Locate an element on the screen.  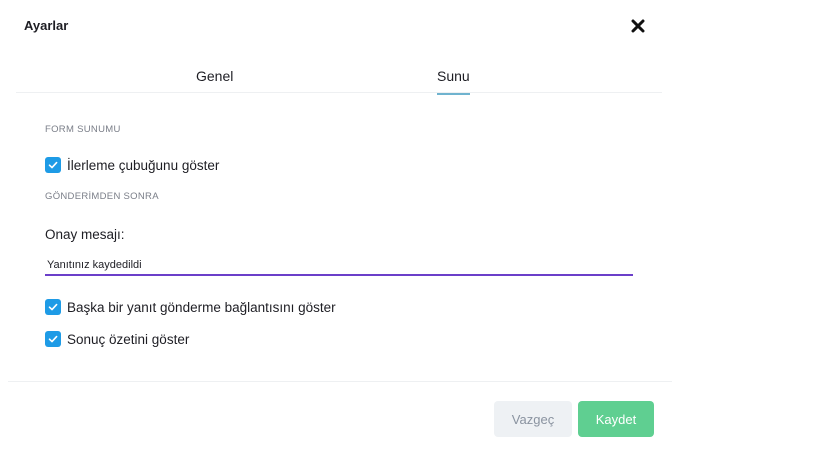
result-summary-label: Sonuç özetini göster is located at coordinates (128, 339).